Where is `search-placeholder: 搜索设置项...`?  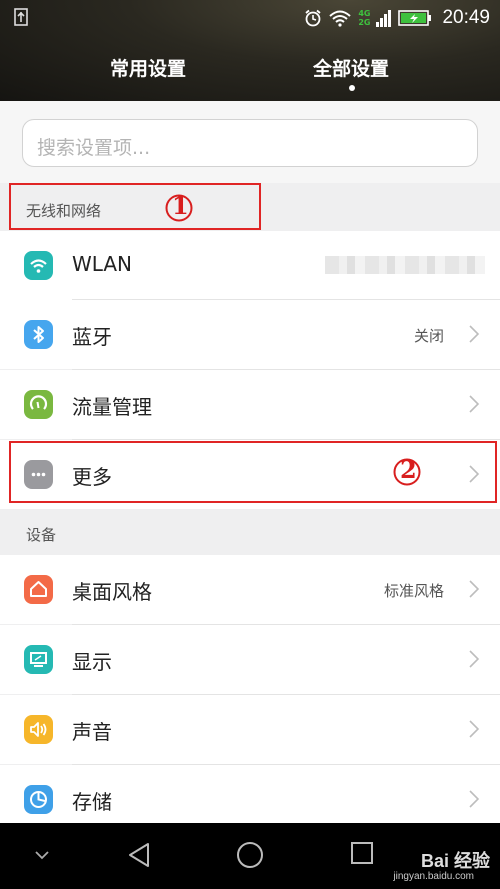
search-placeholder: 搜索设置项... is located at coordinates (94, 148).